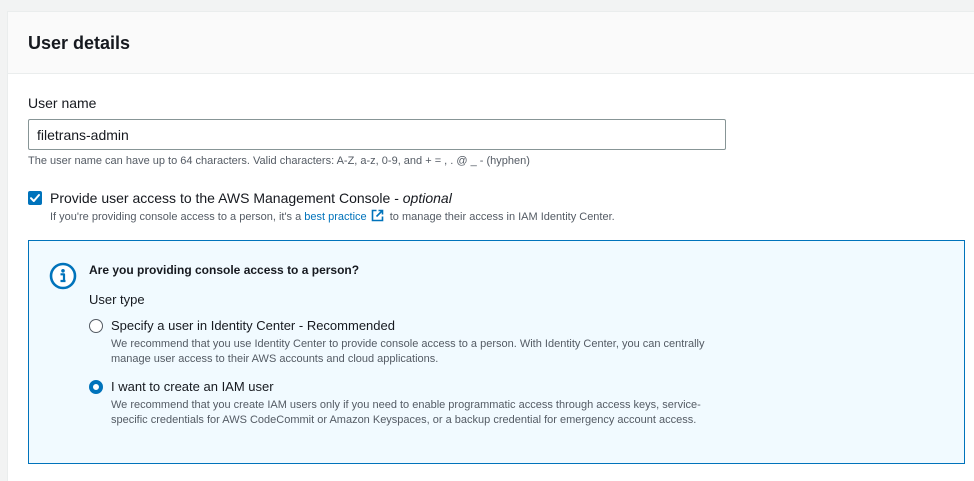 The width and height of the screenshot is (974, 481). What do you see at coordinates (79, 43) in the screenshot?
I see `panel-title: User details` at bounding box center [79, 43].